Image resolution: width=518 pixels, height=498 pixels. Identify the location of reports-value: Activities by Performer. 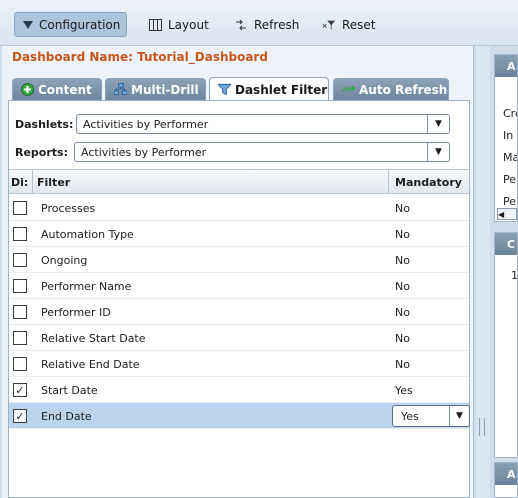
(144, 152).